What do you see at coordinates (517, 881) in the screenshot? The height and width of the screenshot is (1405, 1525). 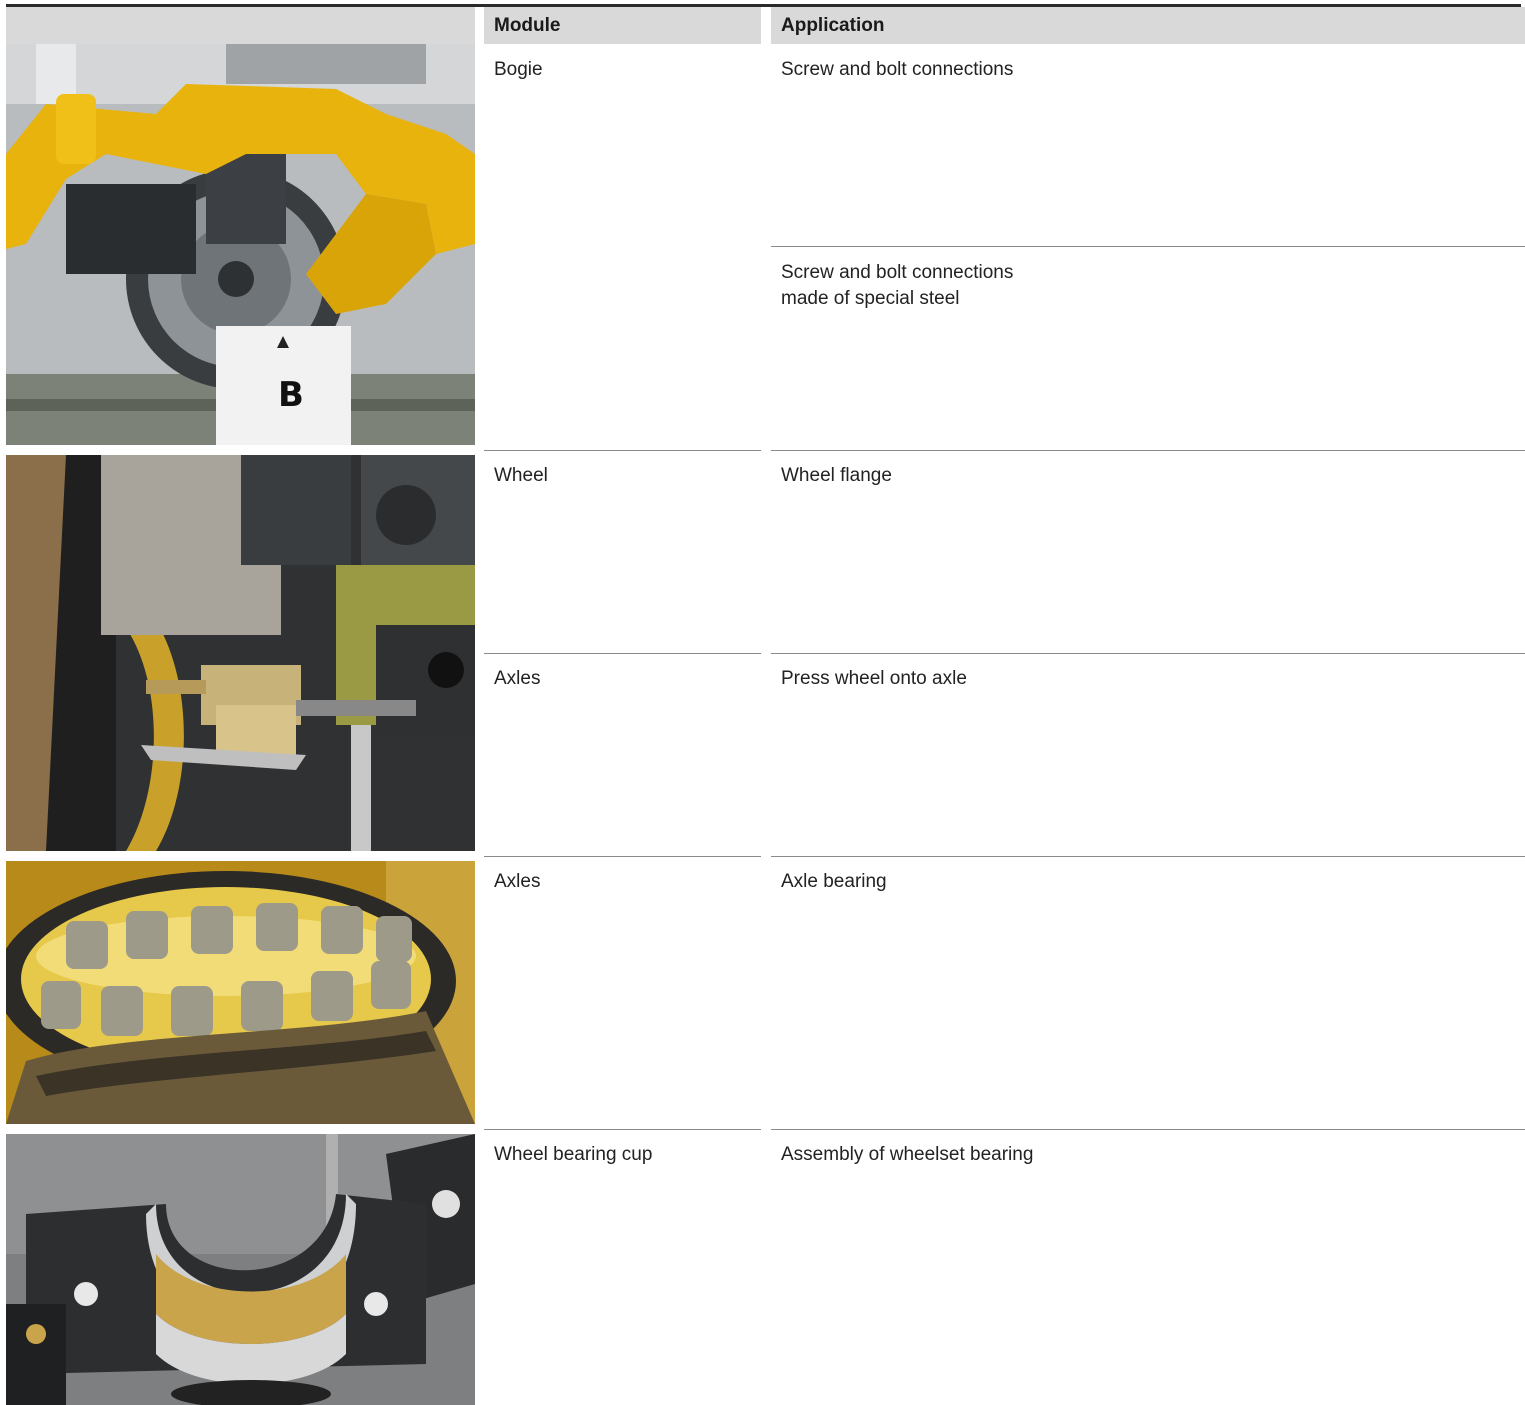 I see `module-cell-axles-bearing: Axles` at bounding box center [517, 881].